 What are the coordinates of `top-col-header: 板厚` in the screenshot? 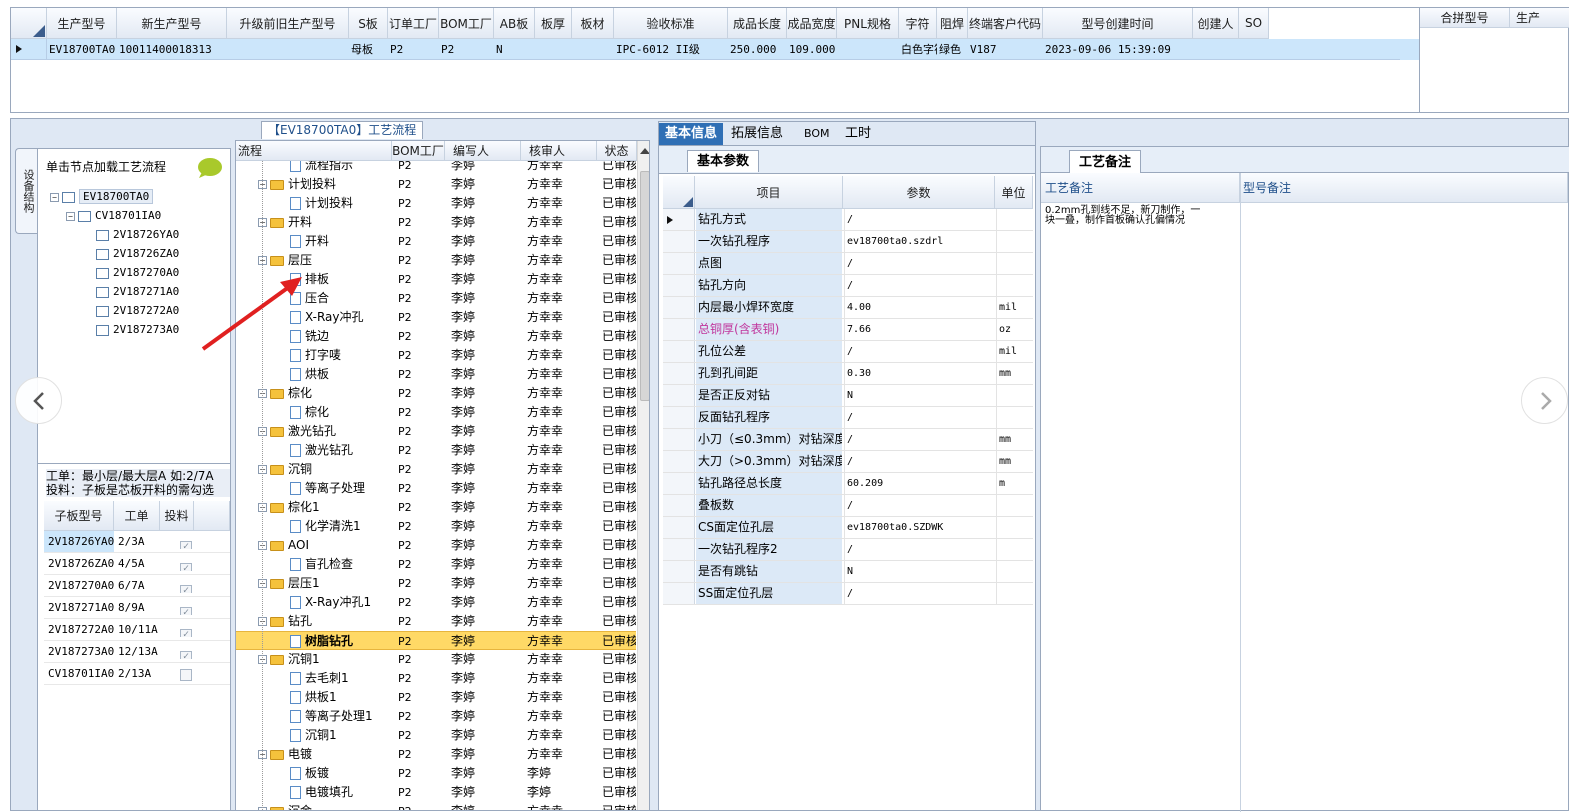 It's located at (553, 23).